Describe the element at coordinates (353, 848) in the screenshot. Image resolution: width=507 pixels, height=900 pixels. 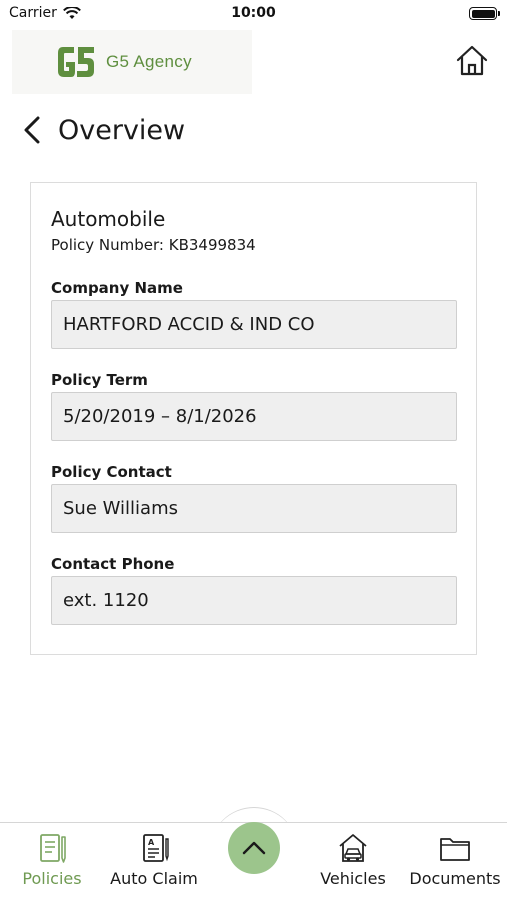
I see `vehicles-icon` at that location.